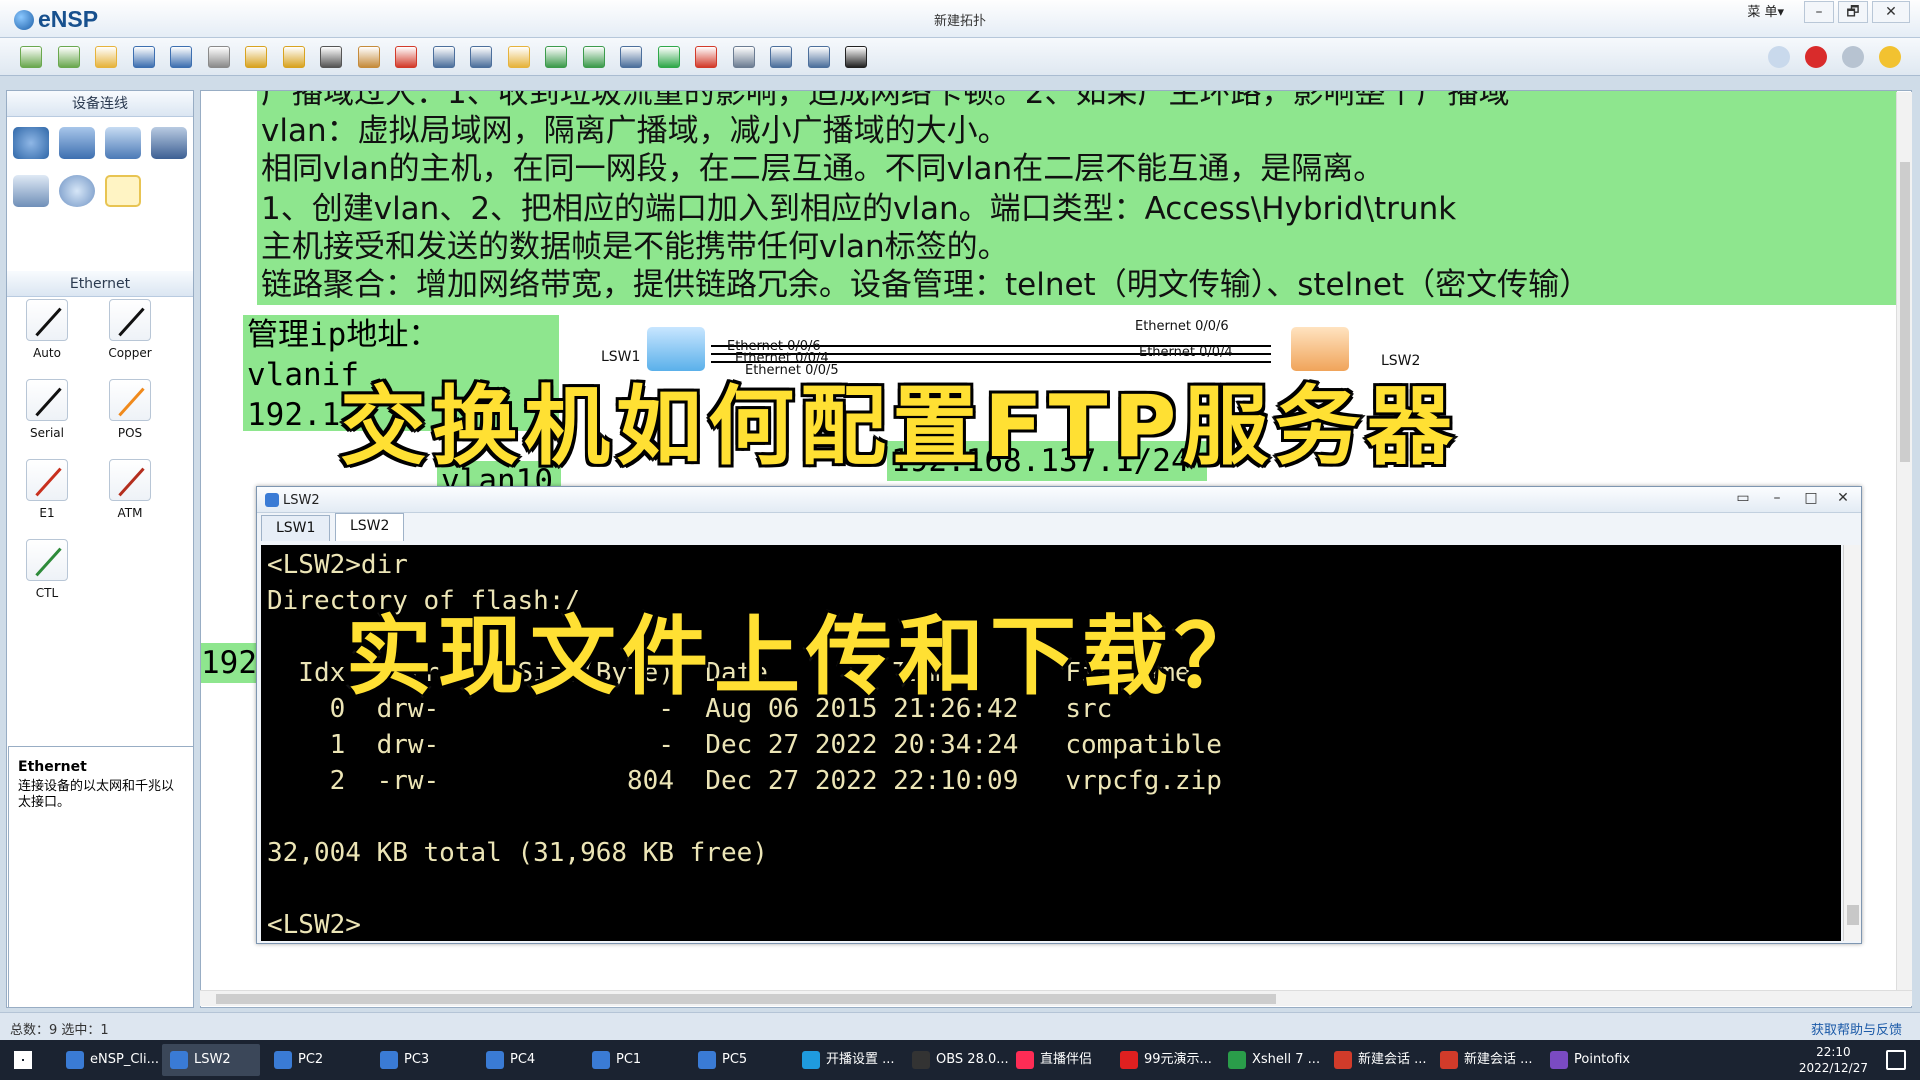  I want to click on desc-text: 连接设备的以太网和千兆以太接口。, so click(96, 794).